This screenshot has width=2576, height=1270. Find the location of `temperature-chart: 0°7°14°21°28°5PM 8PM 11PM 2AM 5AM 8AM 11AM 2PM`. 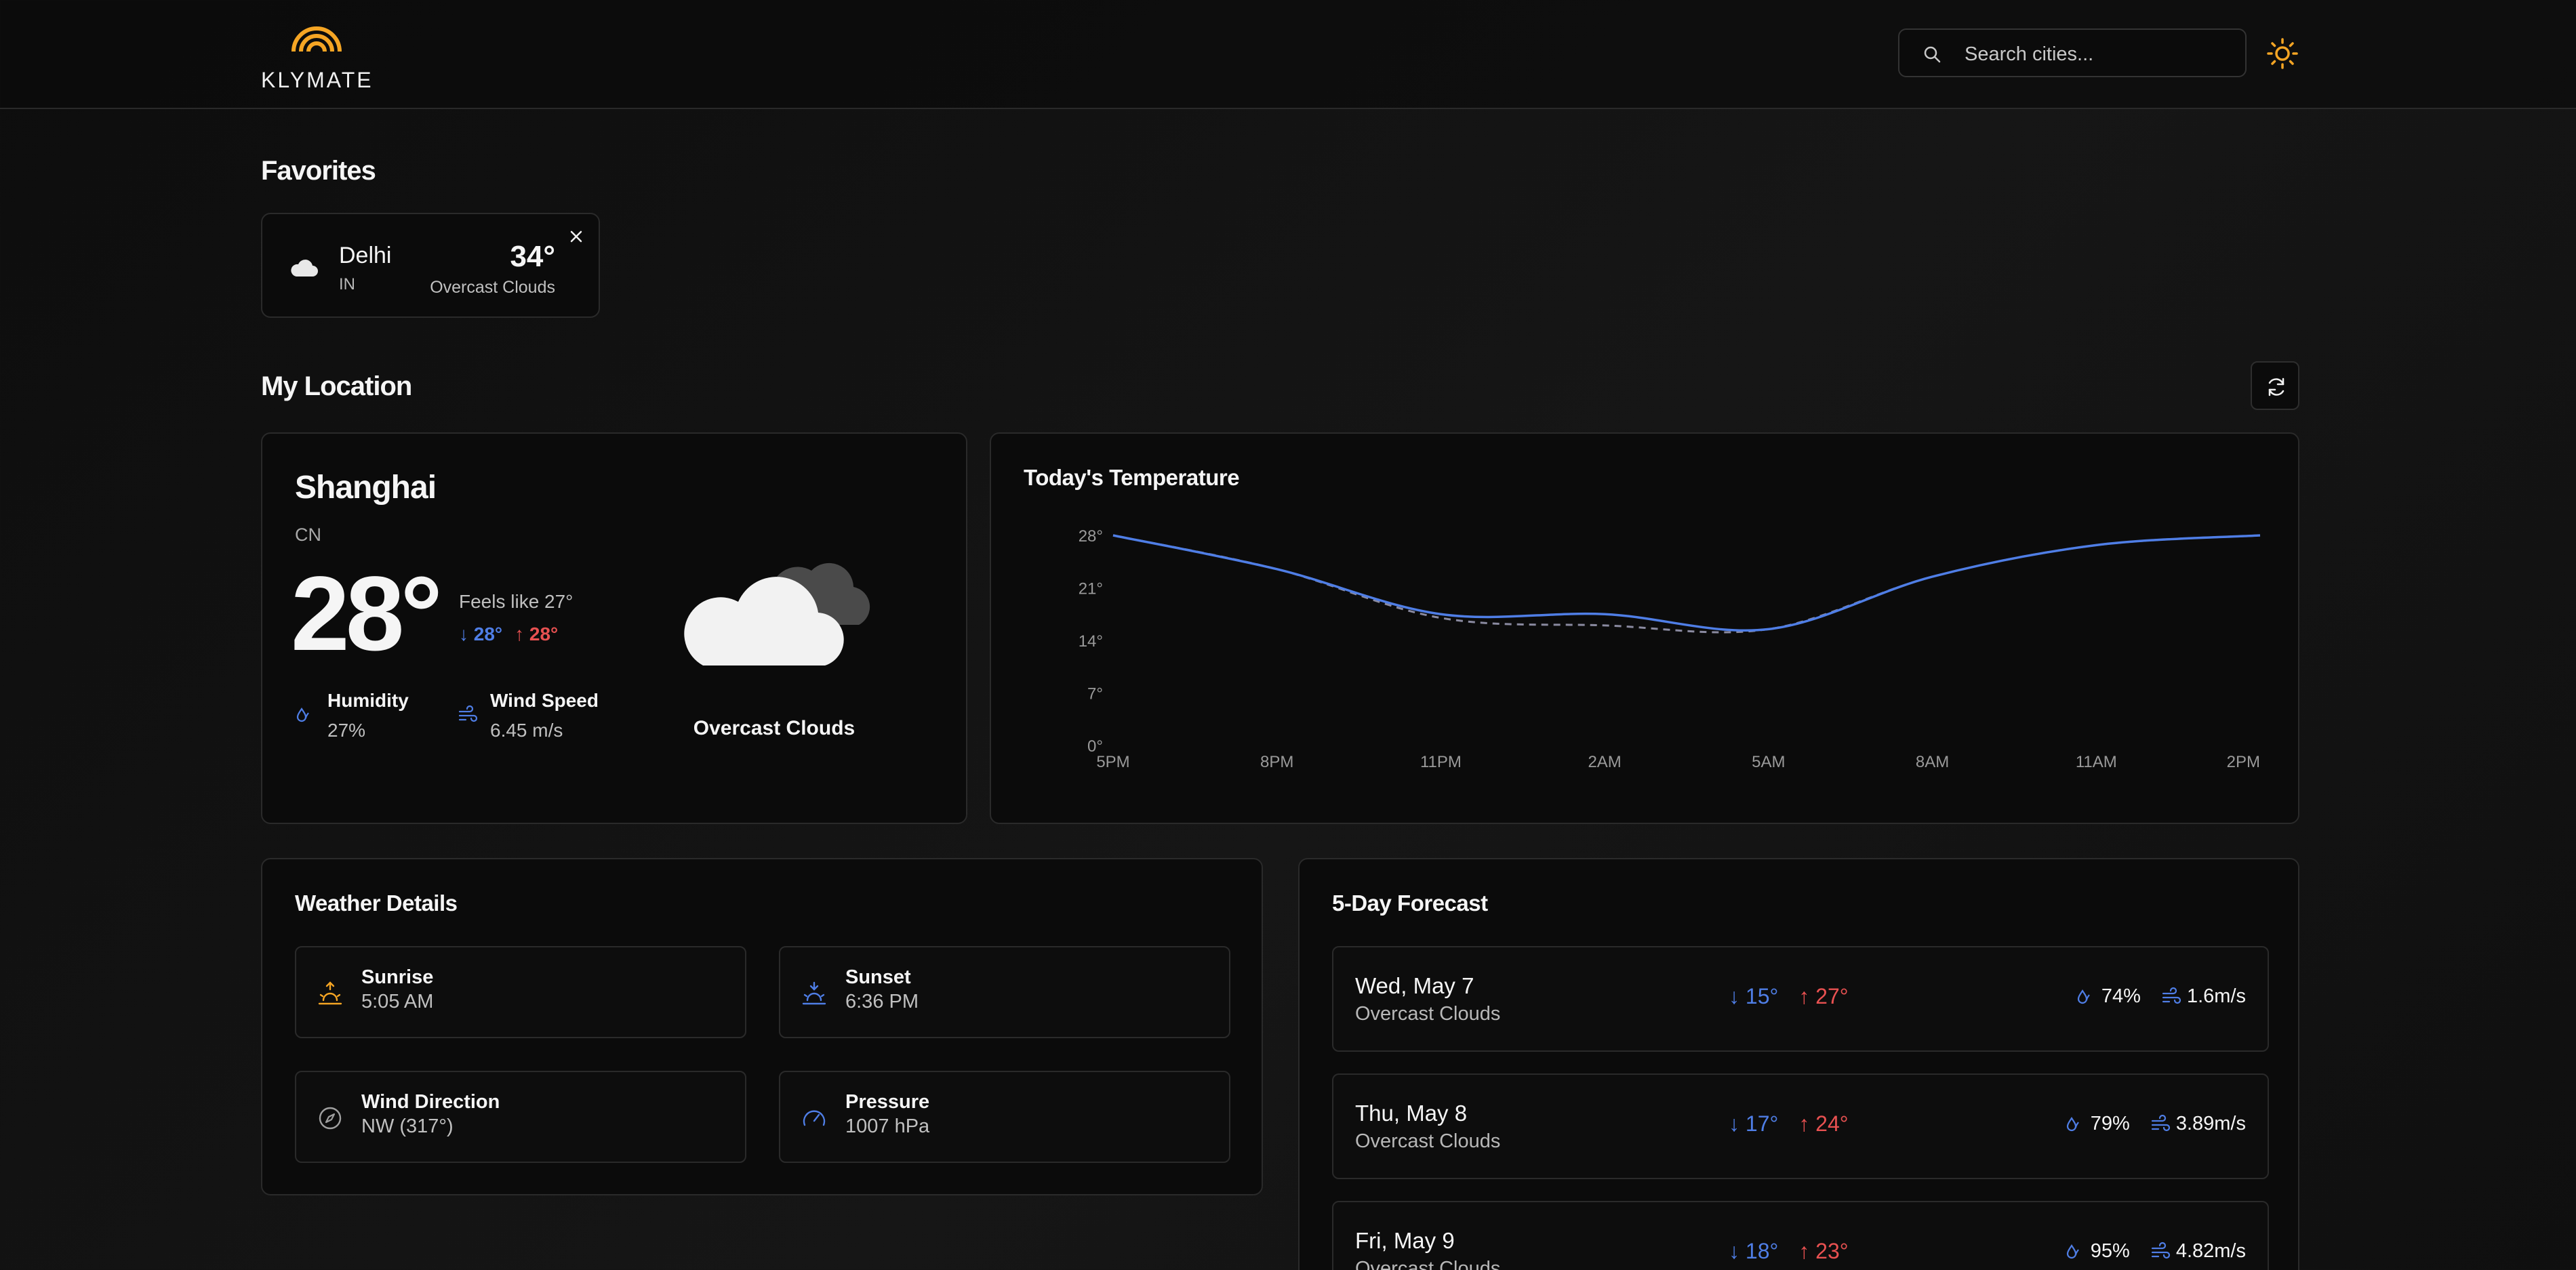

temperature-chart: 0°7°14°21°28°5PM 8PM 11PM 2AM 5AM 8AM 11AM 2PM is located at coordinates (1670, 649).